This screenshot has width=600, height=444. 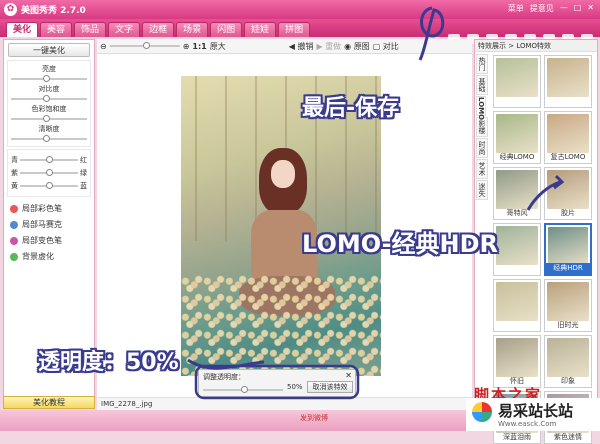 What do you see at coordinates (14, 208) in the screenshot?
I see `color-pen-icon` at bounding box center [14, 208].